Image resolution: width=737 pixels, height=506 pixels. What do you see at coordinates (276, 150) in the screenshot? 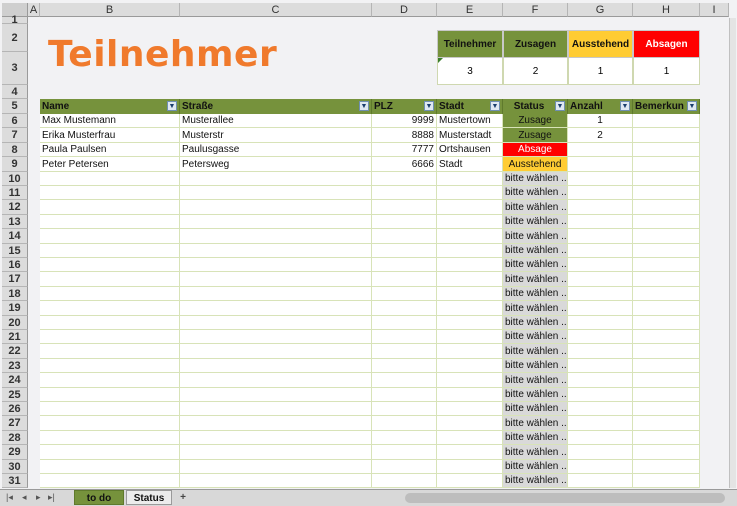
I see `table-cell-strasse: Paulusgasse` at bounding box center [276, 150].